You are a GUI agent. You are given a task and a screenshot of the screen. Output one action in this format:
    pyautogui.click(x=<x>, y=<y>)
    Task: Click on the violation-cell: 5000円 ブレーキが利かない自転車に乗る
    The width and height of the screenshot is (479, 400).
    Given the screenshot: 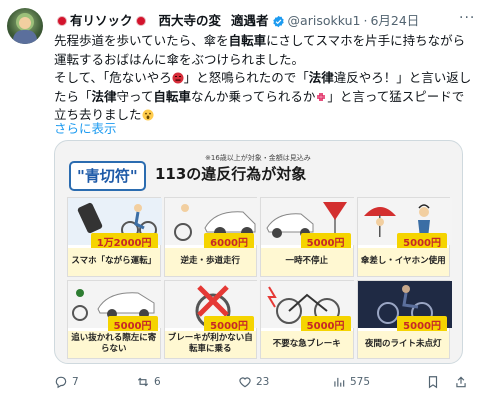 What is the action you would take?
    pyautogui.click(x=211, y=319)
    